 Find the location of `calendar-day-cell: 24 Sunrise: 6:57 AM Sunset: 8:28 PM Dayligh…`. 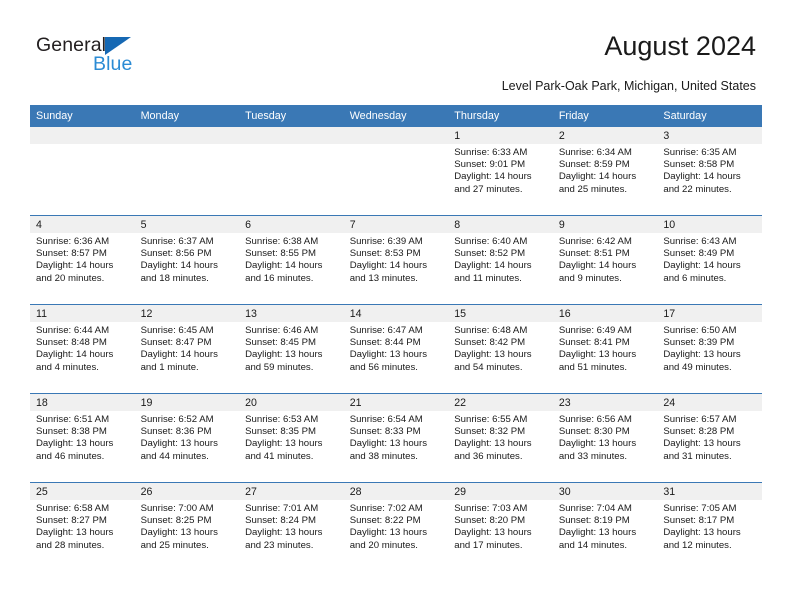

calendar-day-cell: 24 Sunrise: 6:57 AM Sunset: 8:28 PM Dayligh… is located at coordinates (709, 438).